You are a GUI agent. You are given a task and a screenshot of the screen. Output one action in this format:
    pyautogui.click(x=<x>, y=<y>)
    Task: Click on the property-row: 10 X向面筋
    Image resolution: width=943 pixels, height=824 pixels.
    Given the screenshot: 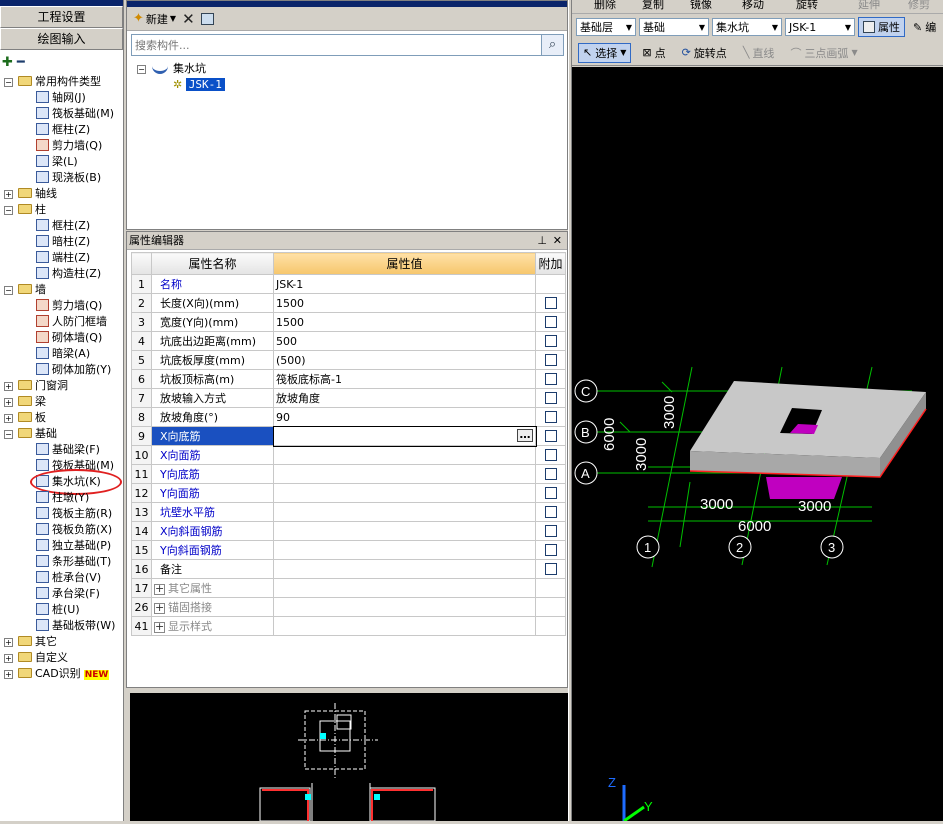 What is the action you would take?
    pyautogui.click(x=348, y=455)
    